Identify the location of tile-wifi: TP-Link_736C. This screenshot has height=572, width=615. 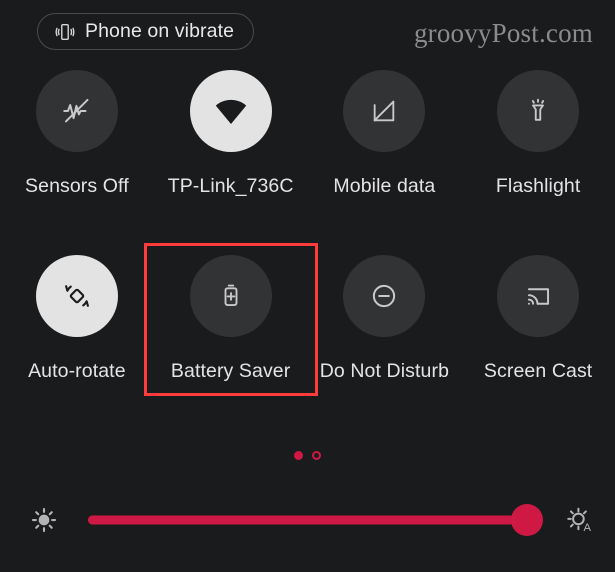
(231, 134).